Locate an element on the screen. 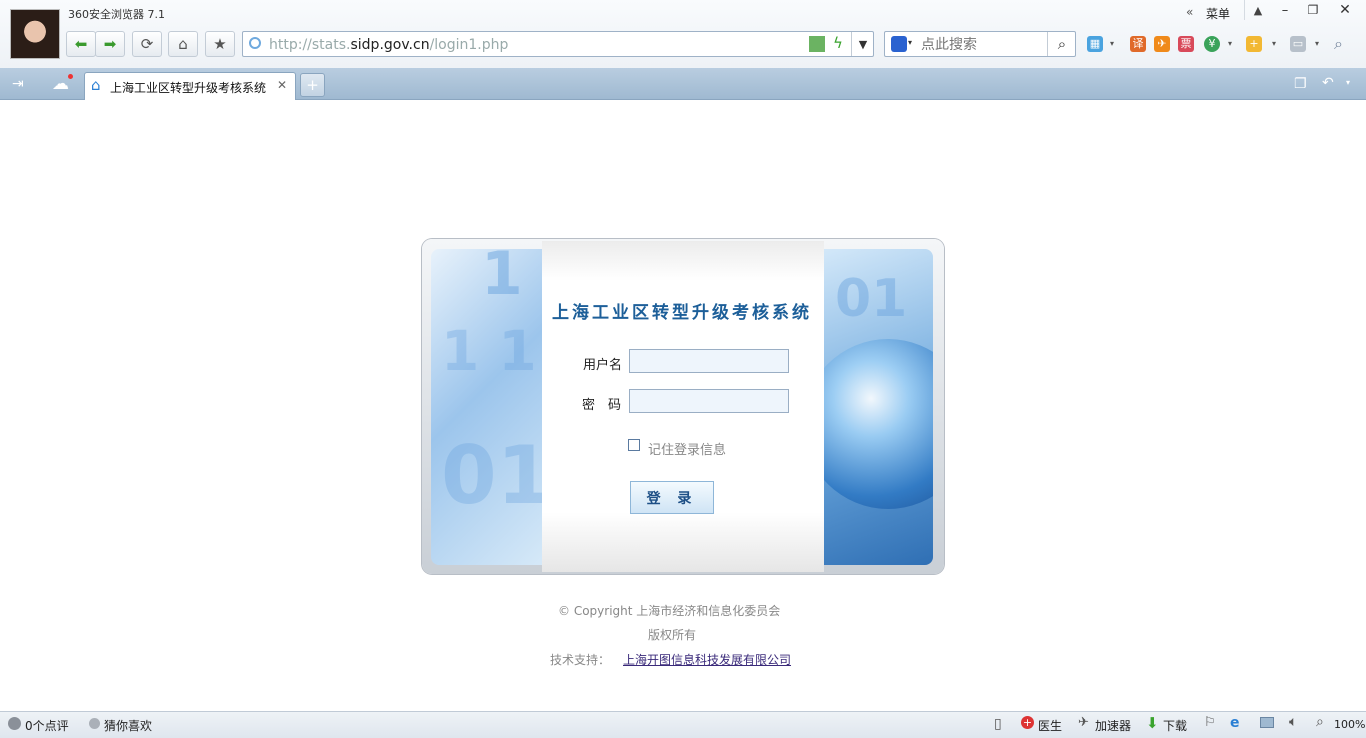 This screenshot has width=1366, height=738. support-company-text: 上海开图信息科技发展有限公司 is located at coordinates (707, 660).